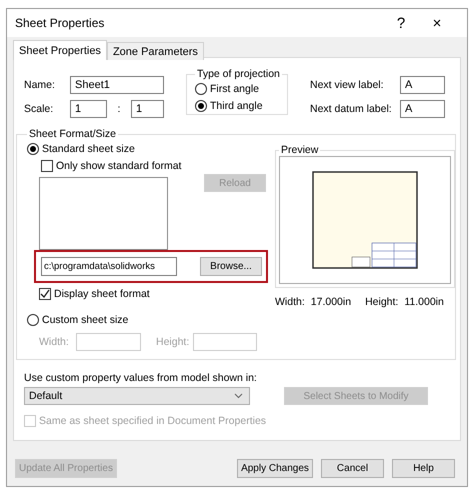 This screenshot has width=474, height=490. I want to click on radio-label: First angle, so click(235, 88).